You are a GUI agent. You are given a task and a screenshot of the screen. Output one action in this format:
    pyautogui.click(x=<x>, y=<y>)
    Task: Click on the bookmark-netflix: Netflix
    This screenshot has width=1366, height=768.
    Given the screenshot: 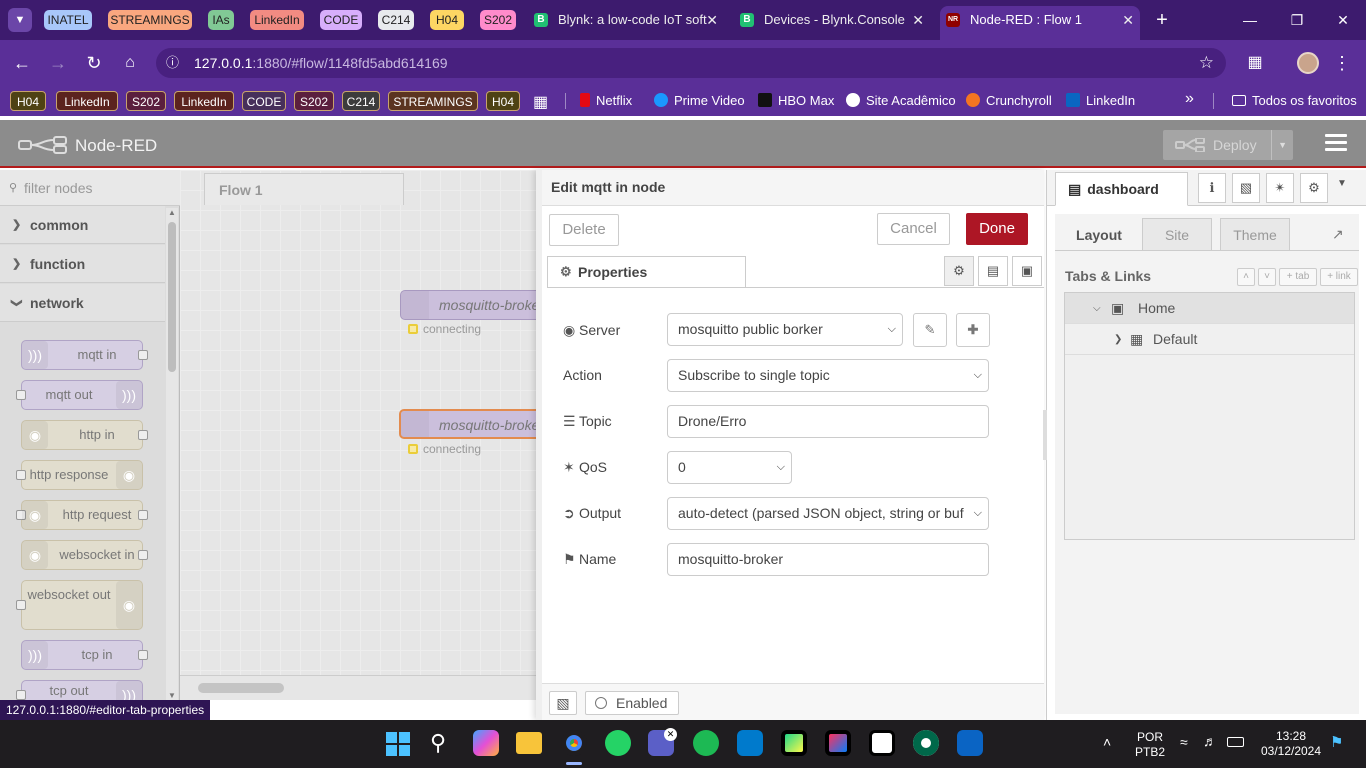 What is the action you would take?
    pyautogui.click(x=606, y=101)
    